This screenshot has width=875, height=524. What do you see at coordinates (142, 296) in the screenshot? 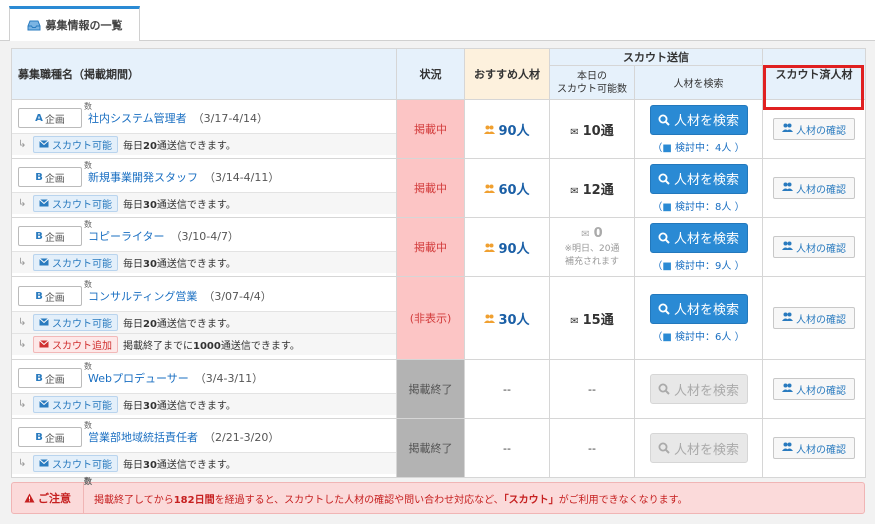
I see `job-name-link: コンサルティング営業` at bounding box center [142, 296].